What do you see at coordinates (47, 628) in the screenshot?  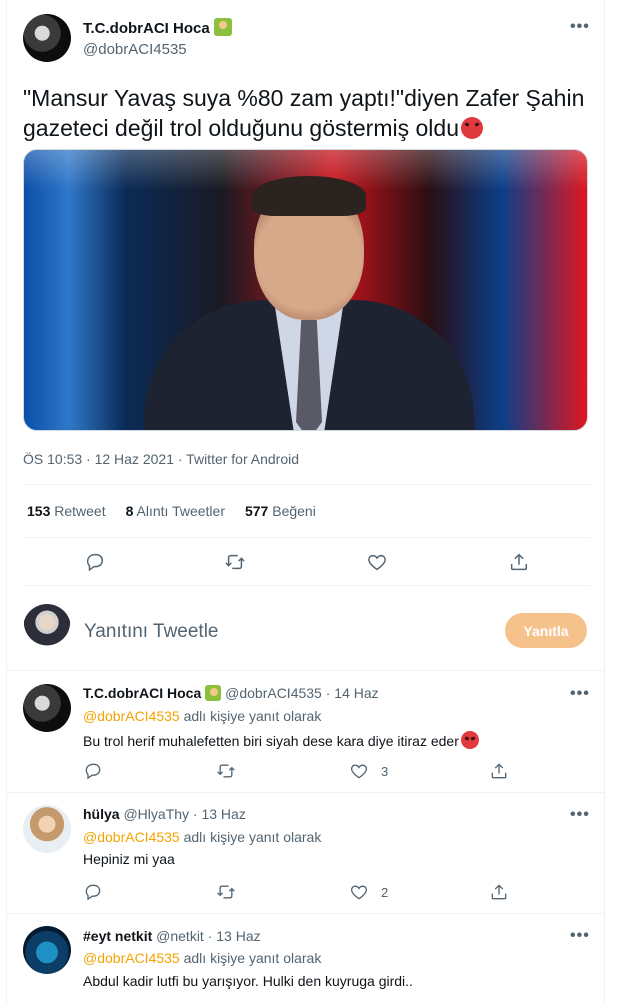 I see `current-user-avatar` at bounding box center [47, 628].